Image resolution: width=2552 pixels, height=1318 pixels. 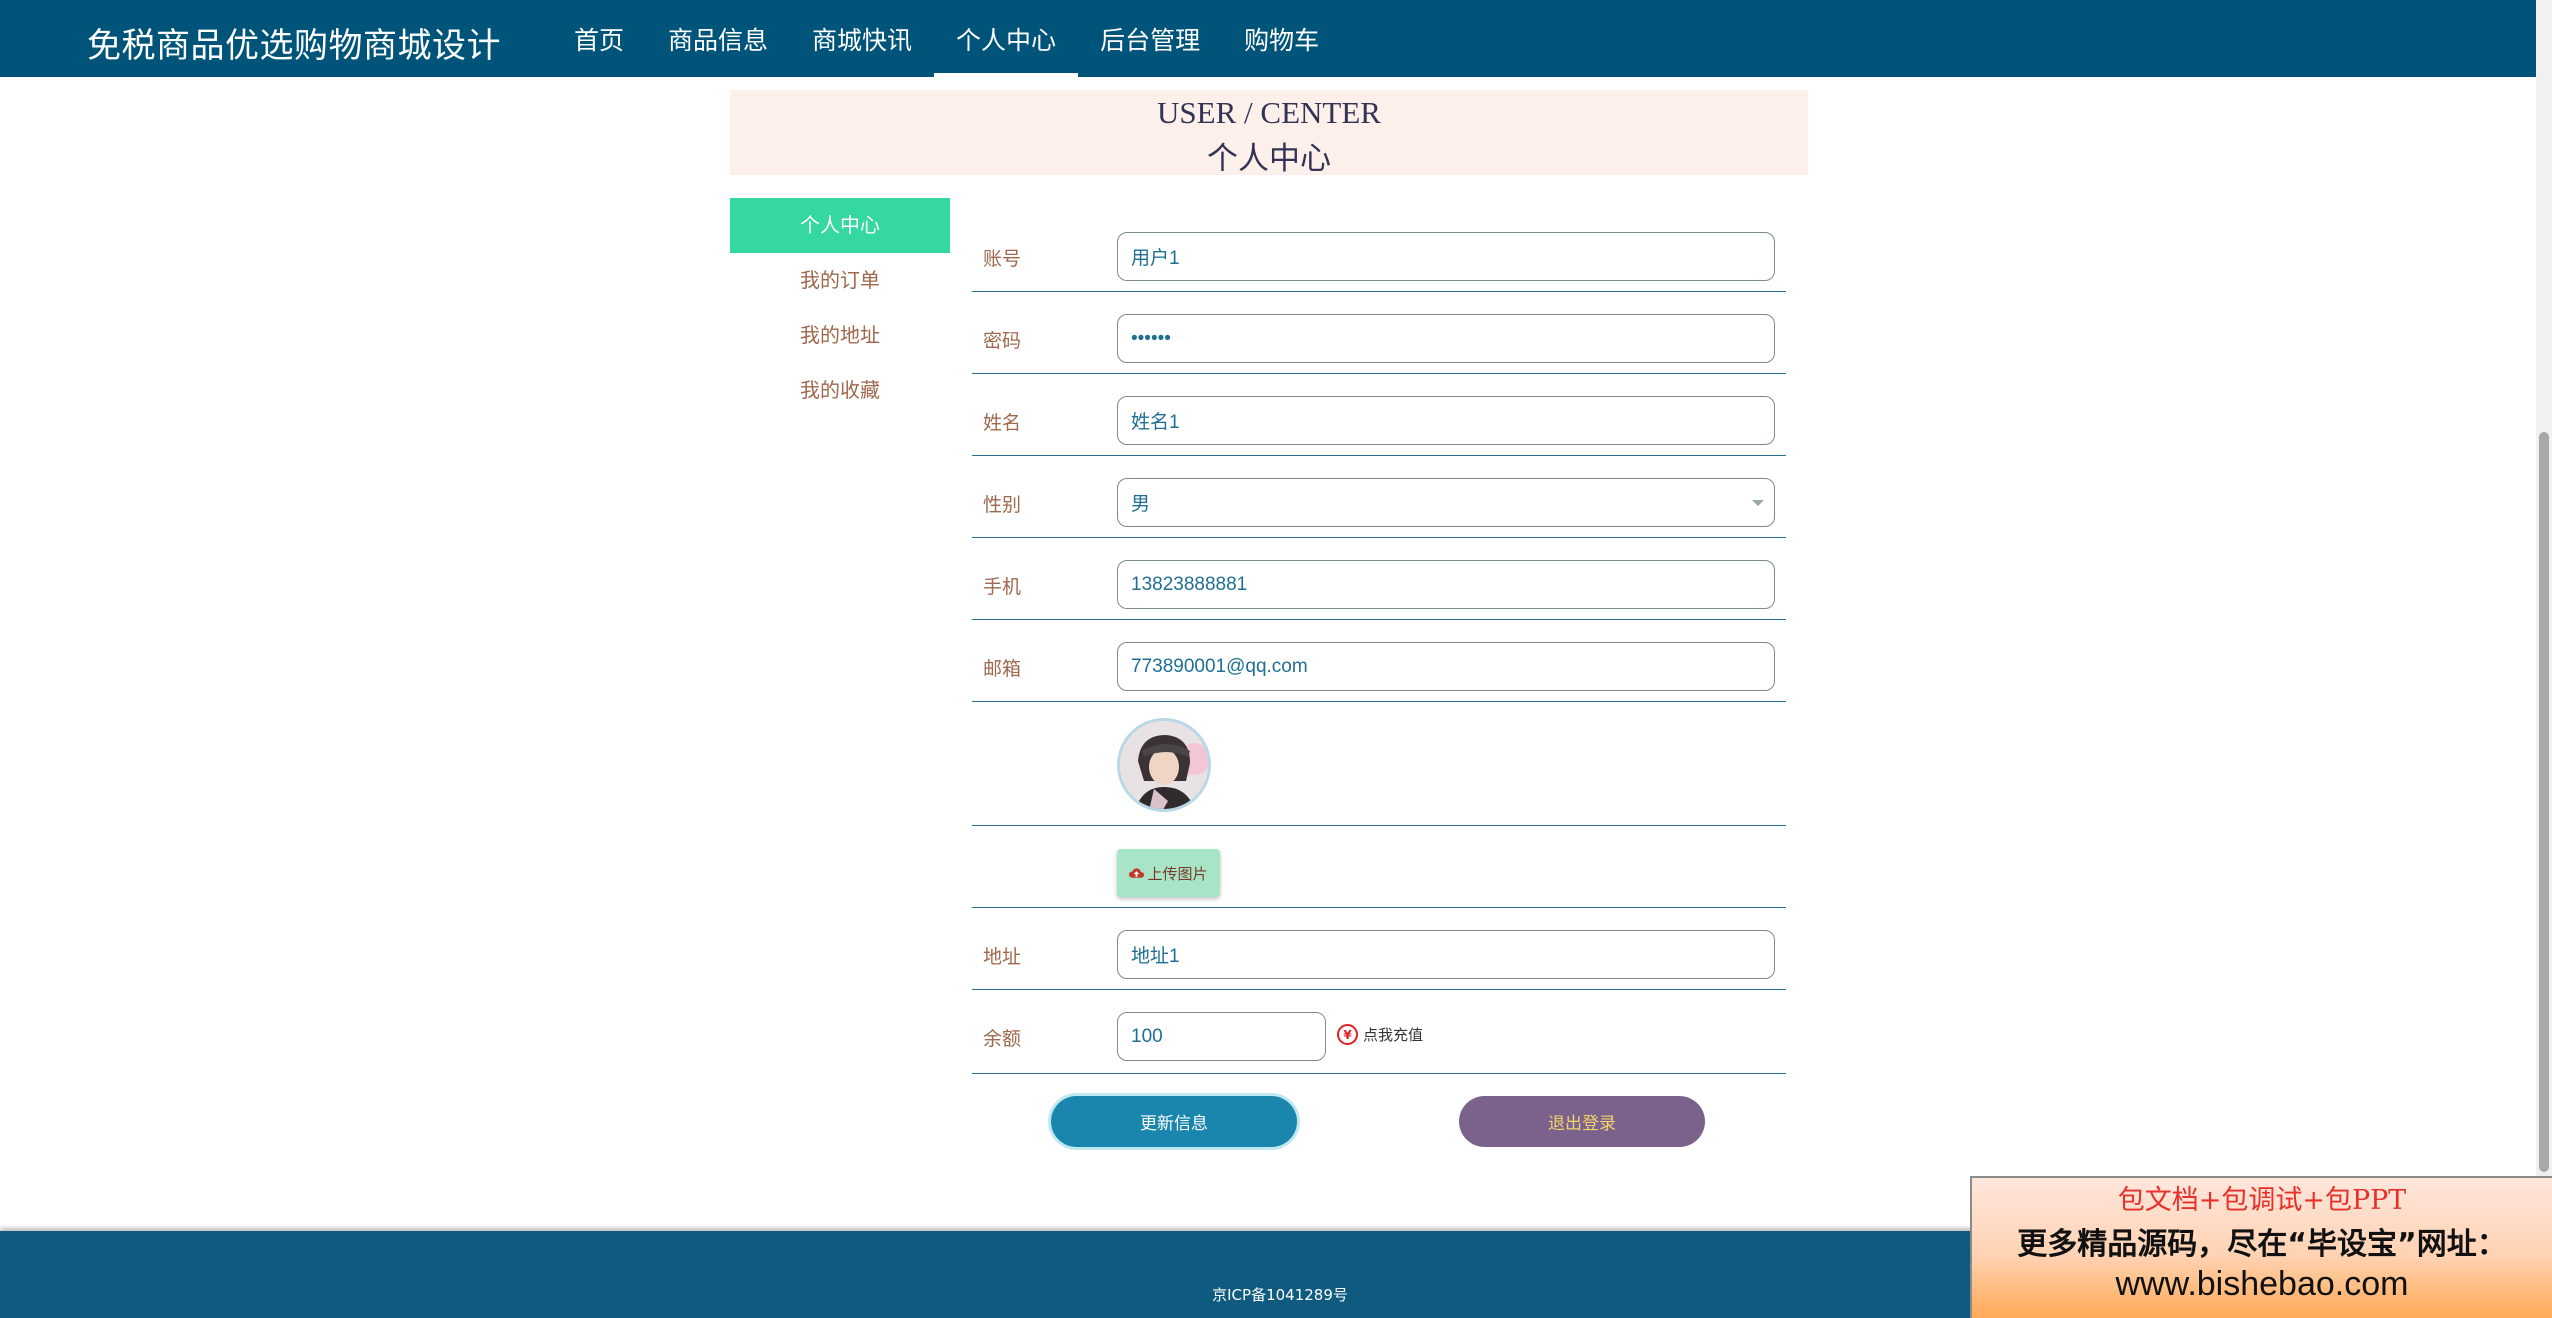 I want to click on form-row-gender: 性别 男, so click(x=1379, y=497).